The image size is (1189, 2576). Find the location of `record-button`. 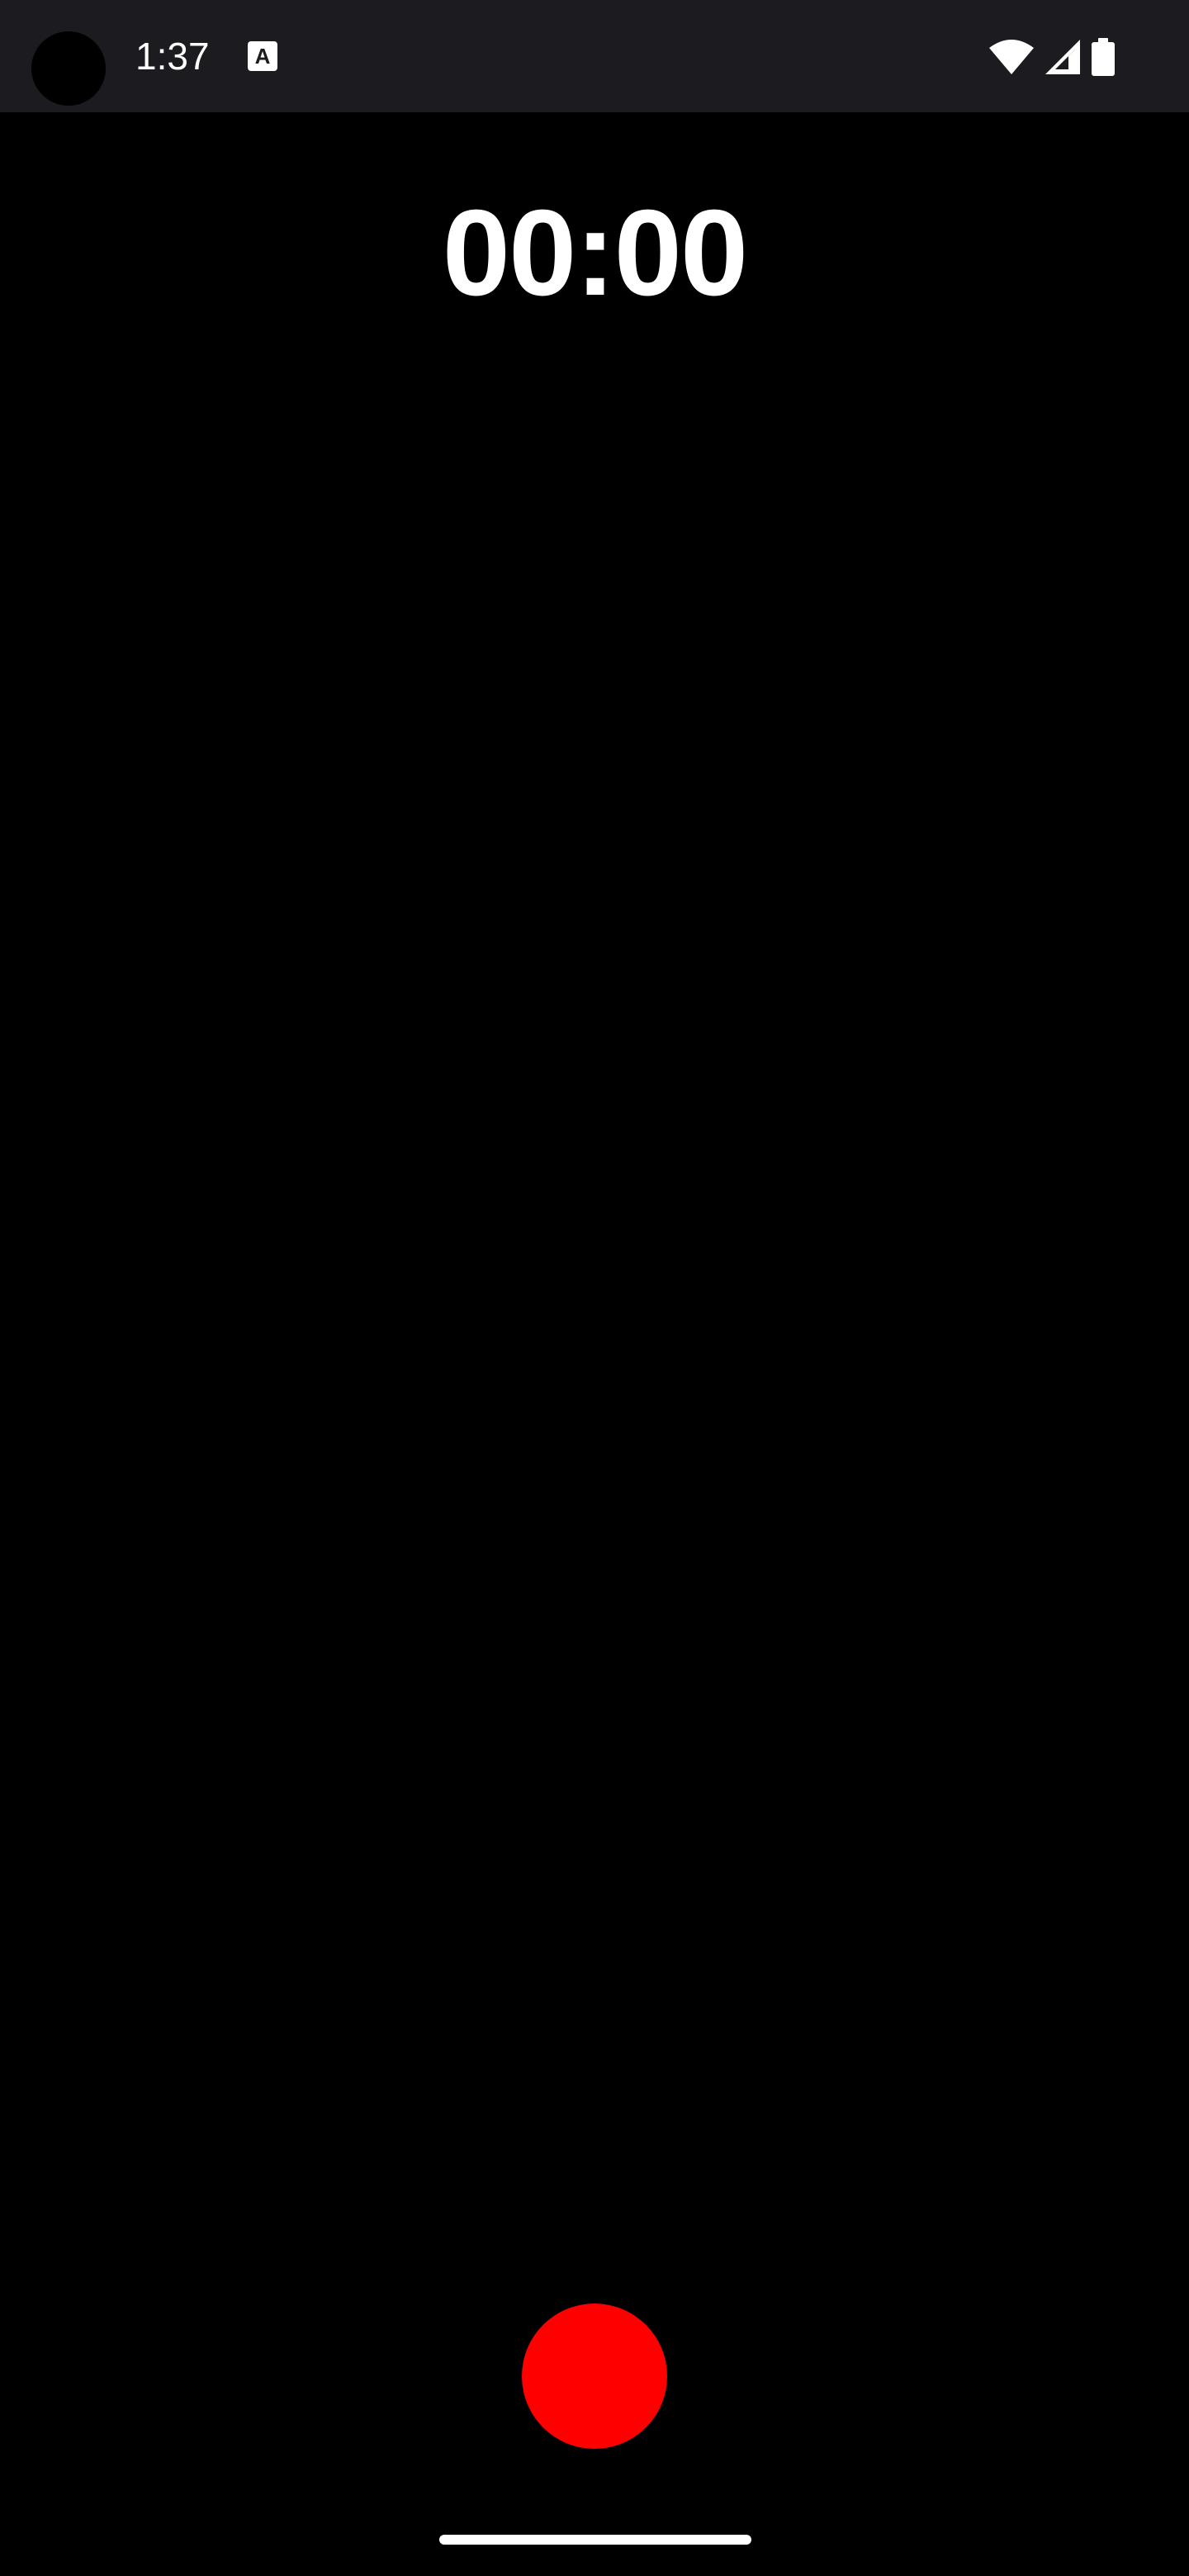

record-button is located at coordinates (594, 2376).